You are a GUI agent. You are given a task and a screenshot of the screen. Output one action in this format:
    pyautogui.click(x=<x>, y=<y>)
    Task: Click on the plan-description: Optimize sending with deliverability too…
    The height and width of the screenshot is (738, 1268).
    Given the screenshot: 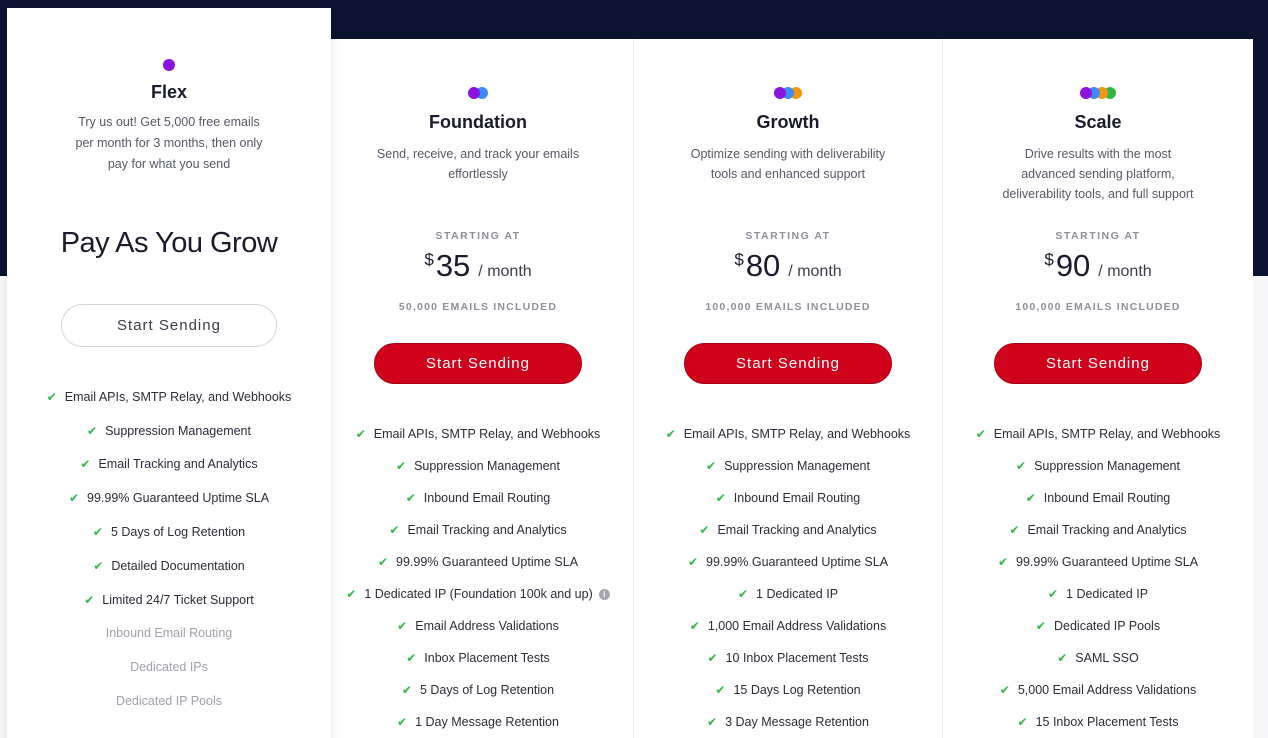 What is the action you would take?
    pyautogui.click(x=788, y=164)
    